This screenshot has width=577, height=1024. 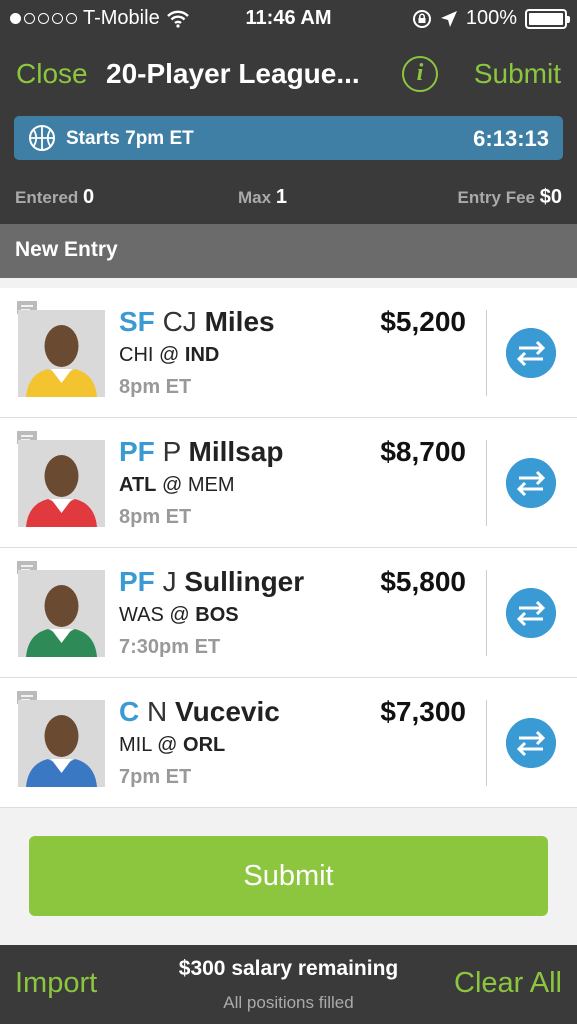 I want to click on entry-fee-value: $0, so click(x=550, y=197).